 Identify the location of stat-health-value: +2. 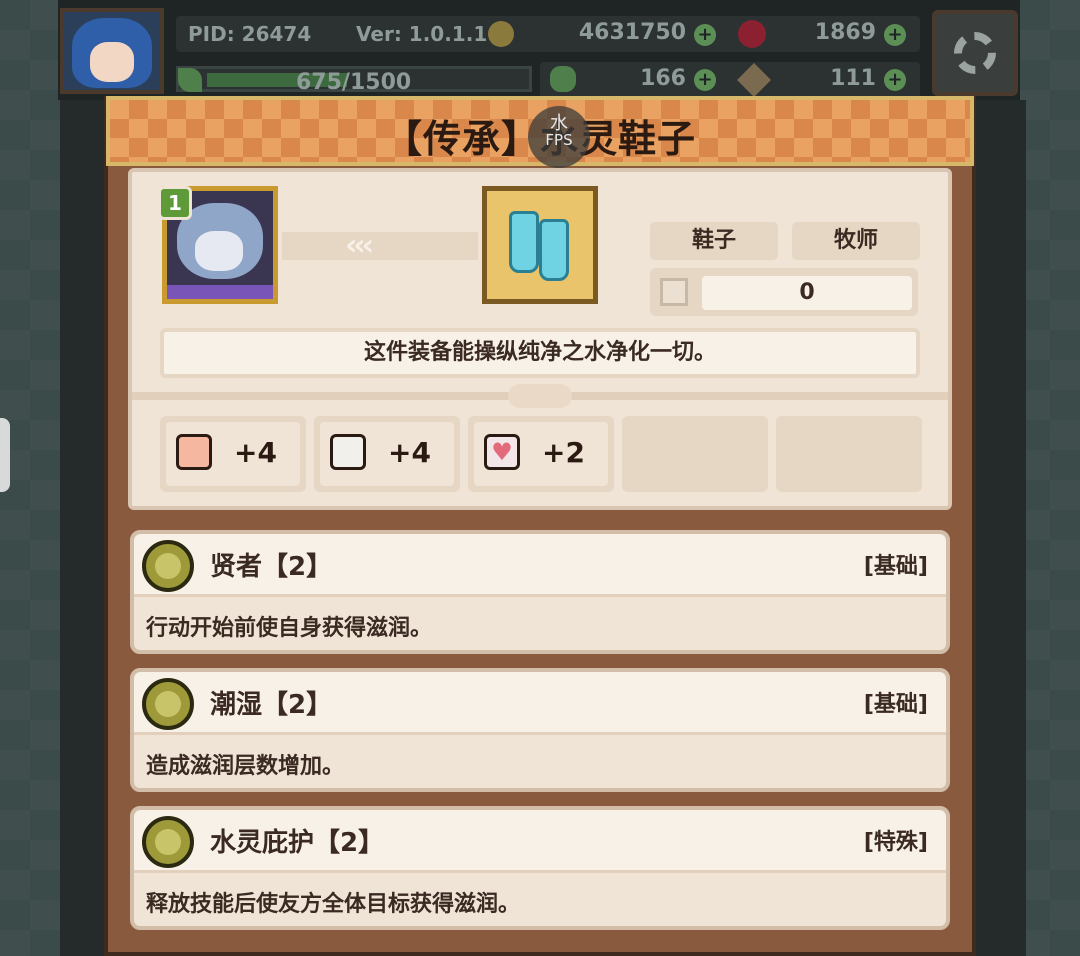
(563, 452).